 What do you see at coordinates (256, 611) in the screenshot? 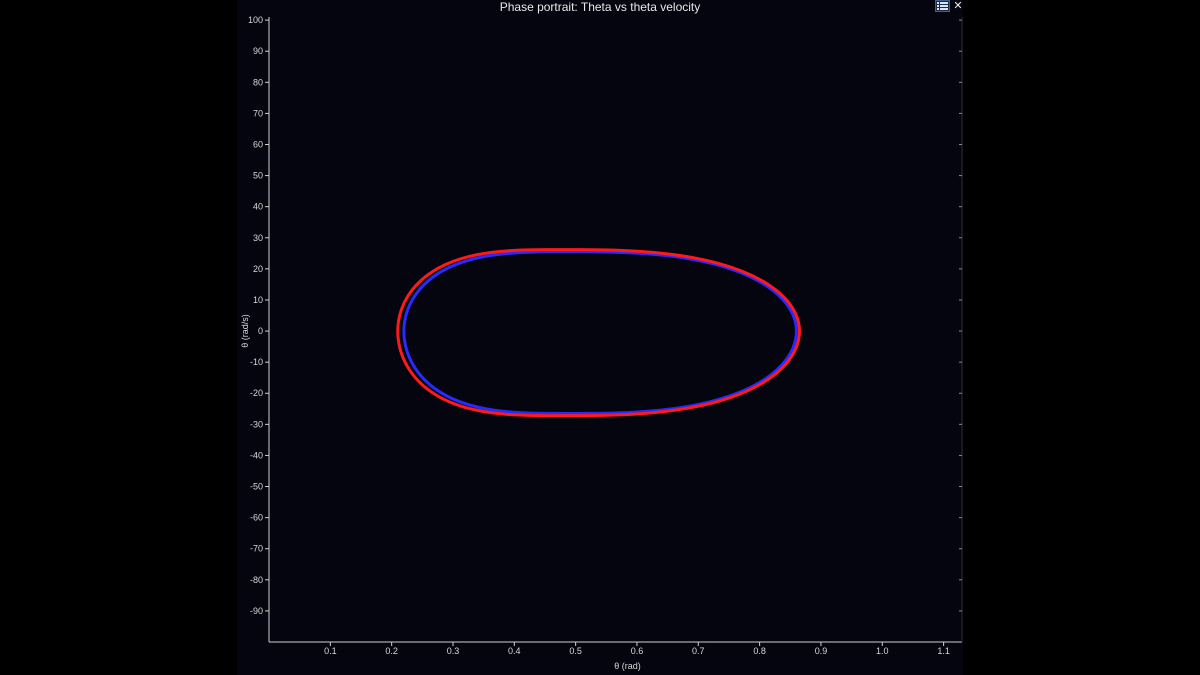
I see `y-tick-label: -90` at bounding box center [256, 611].